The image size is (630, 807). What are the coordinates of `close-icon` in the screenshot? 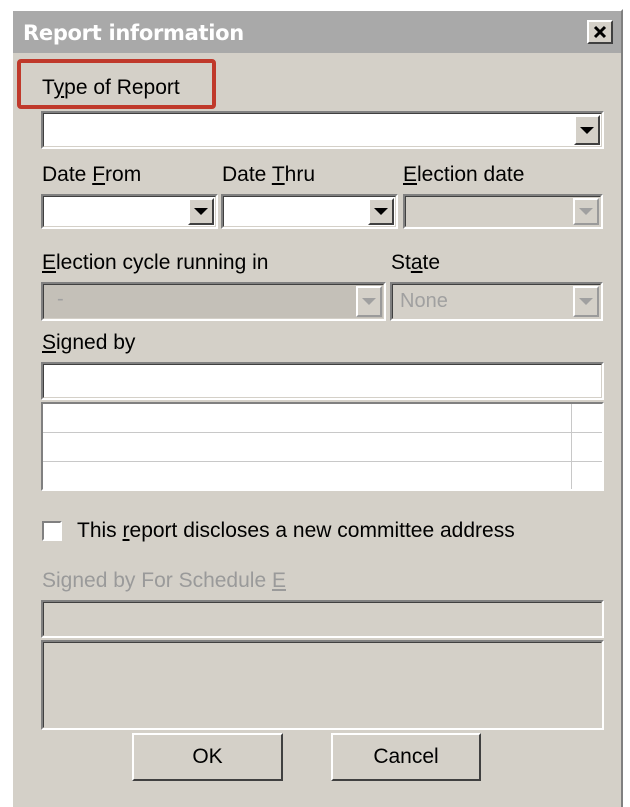 It's located at (600, 32).